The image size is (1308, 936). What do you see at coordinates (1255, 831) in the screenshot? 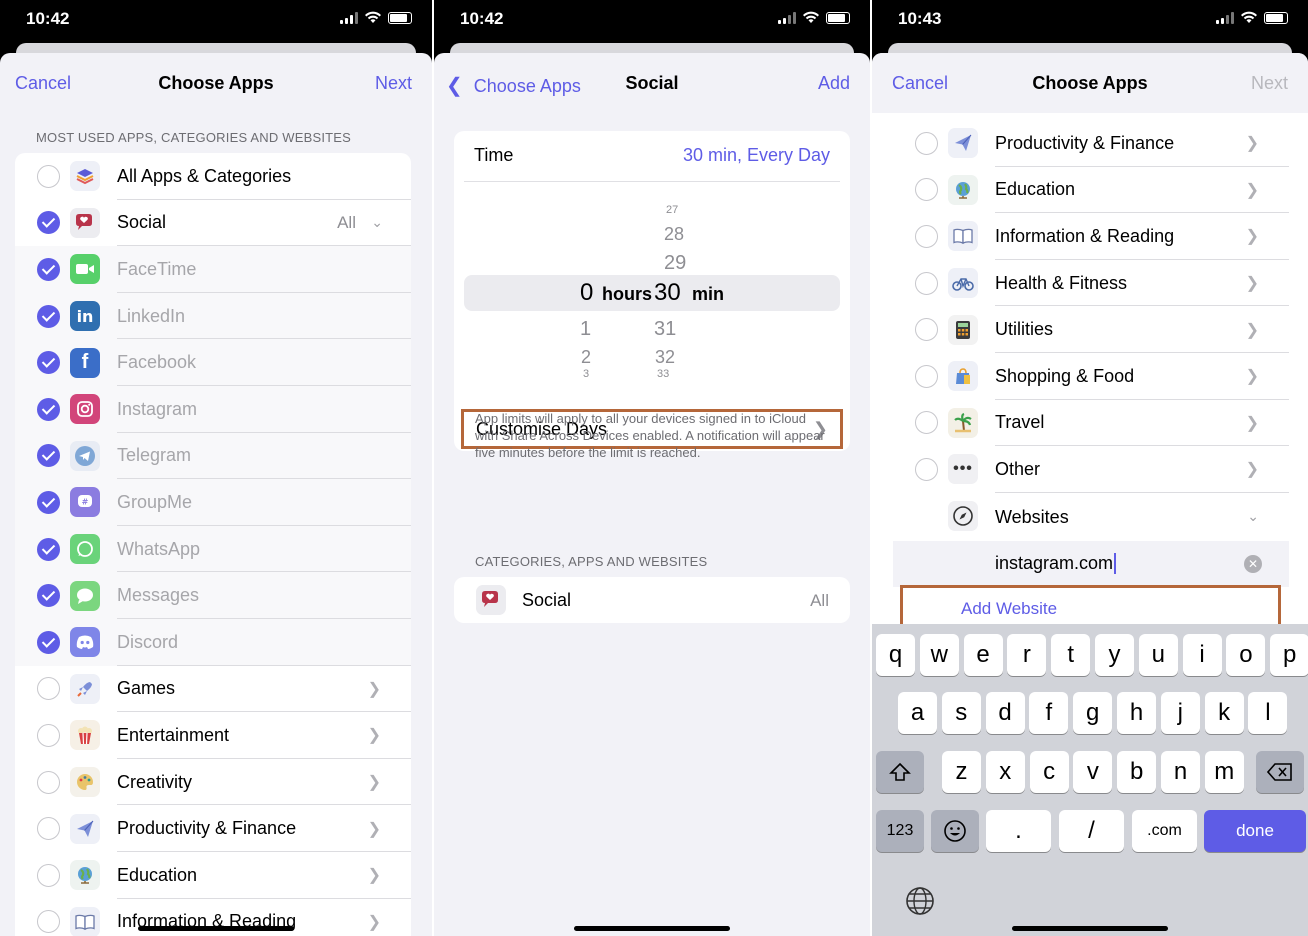
I see `done-key: done` at bounding box center [1255, 831].